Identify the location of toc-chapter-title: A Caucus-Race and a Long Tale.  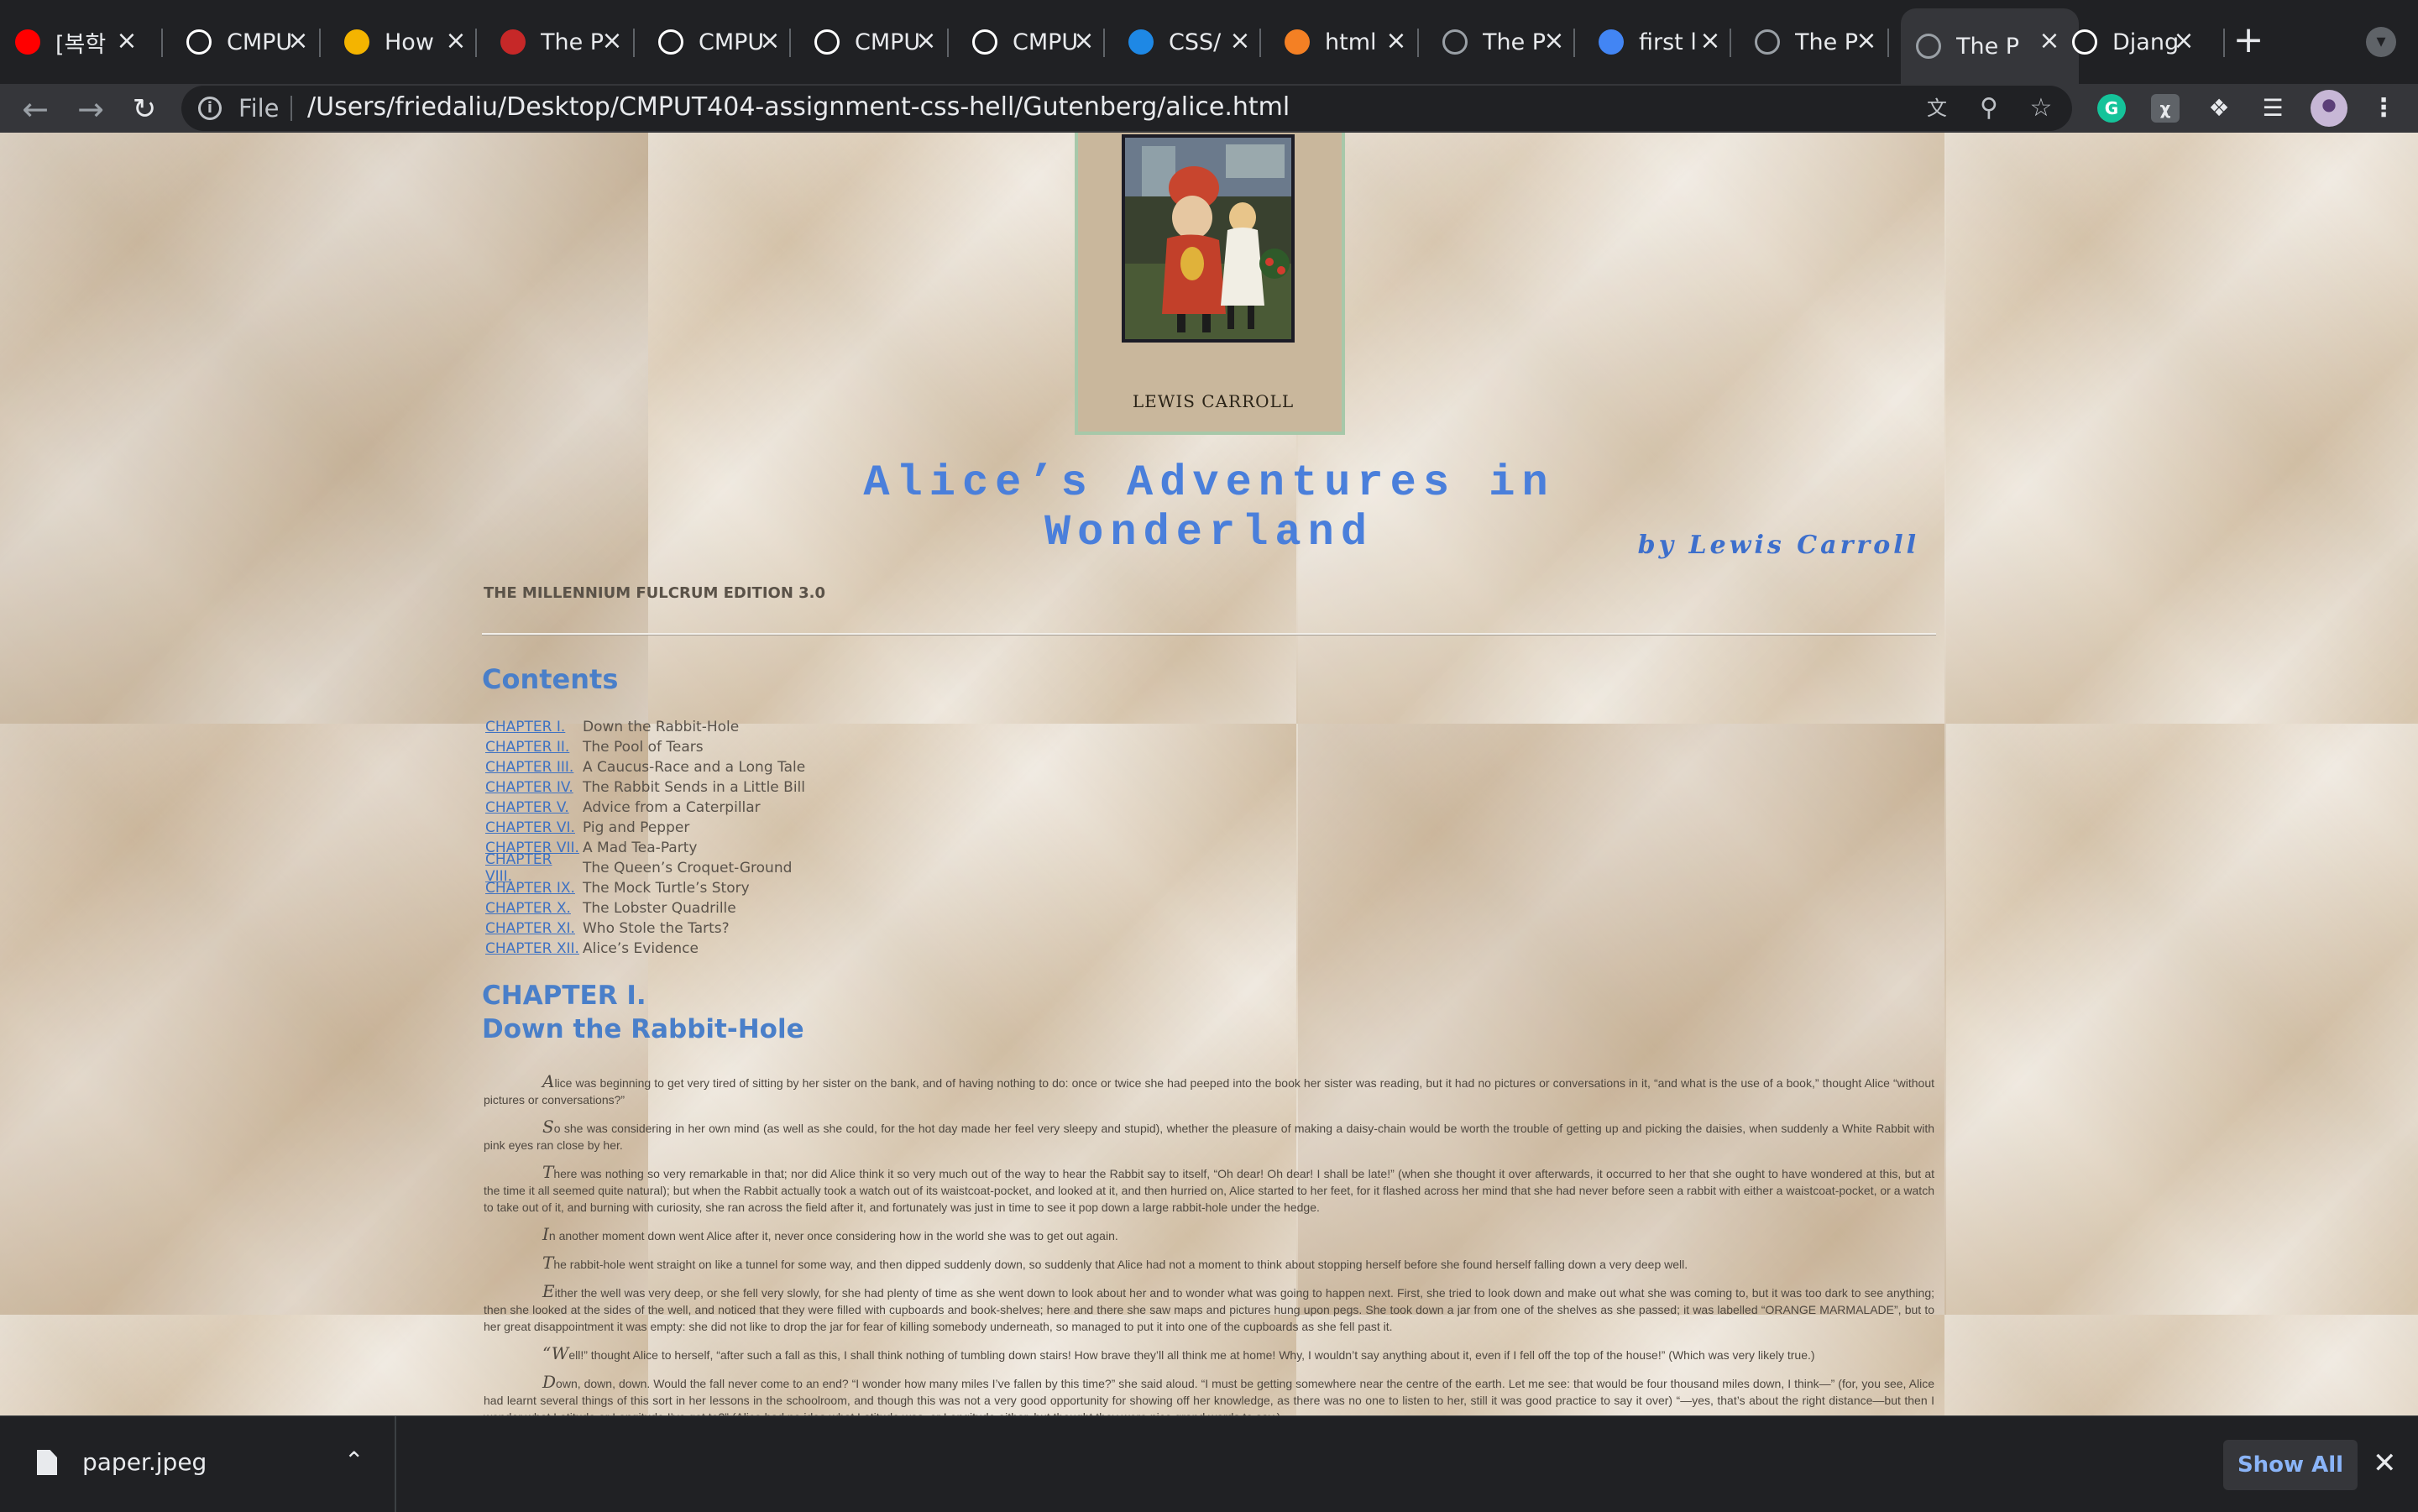
(694, 767).